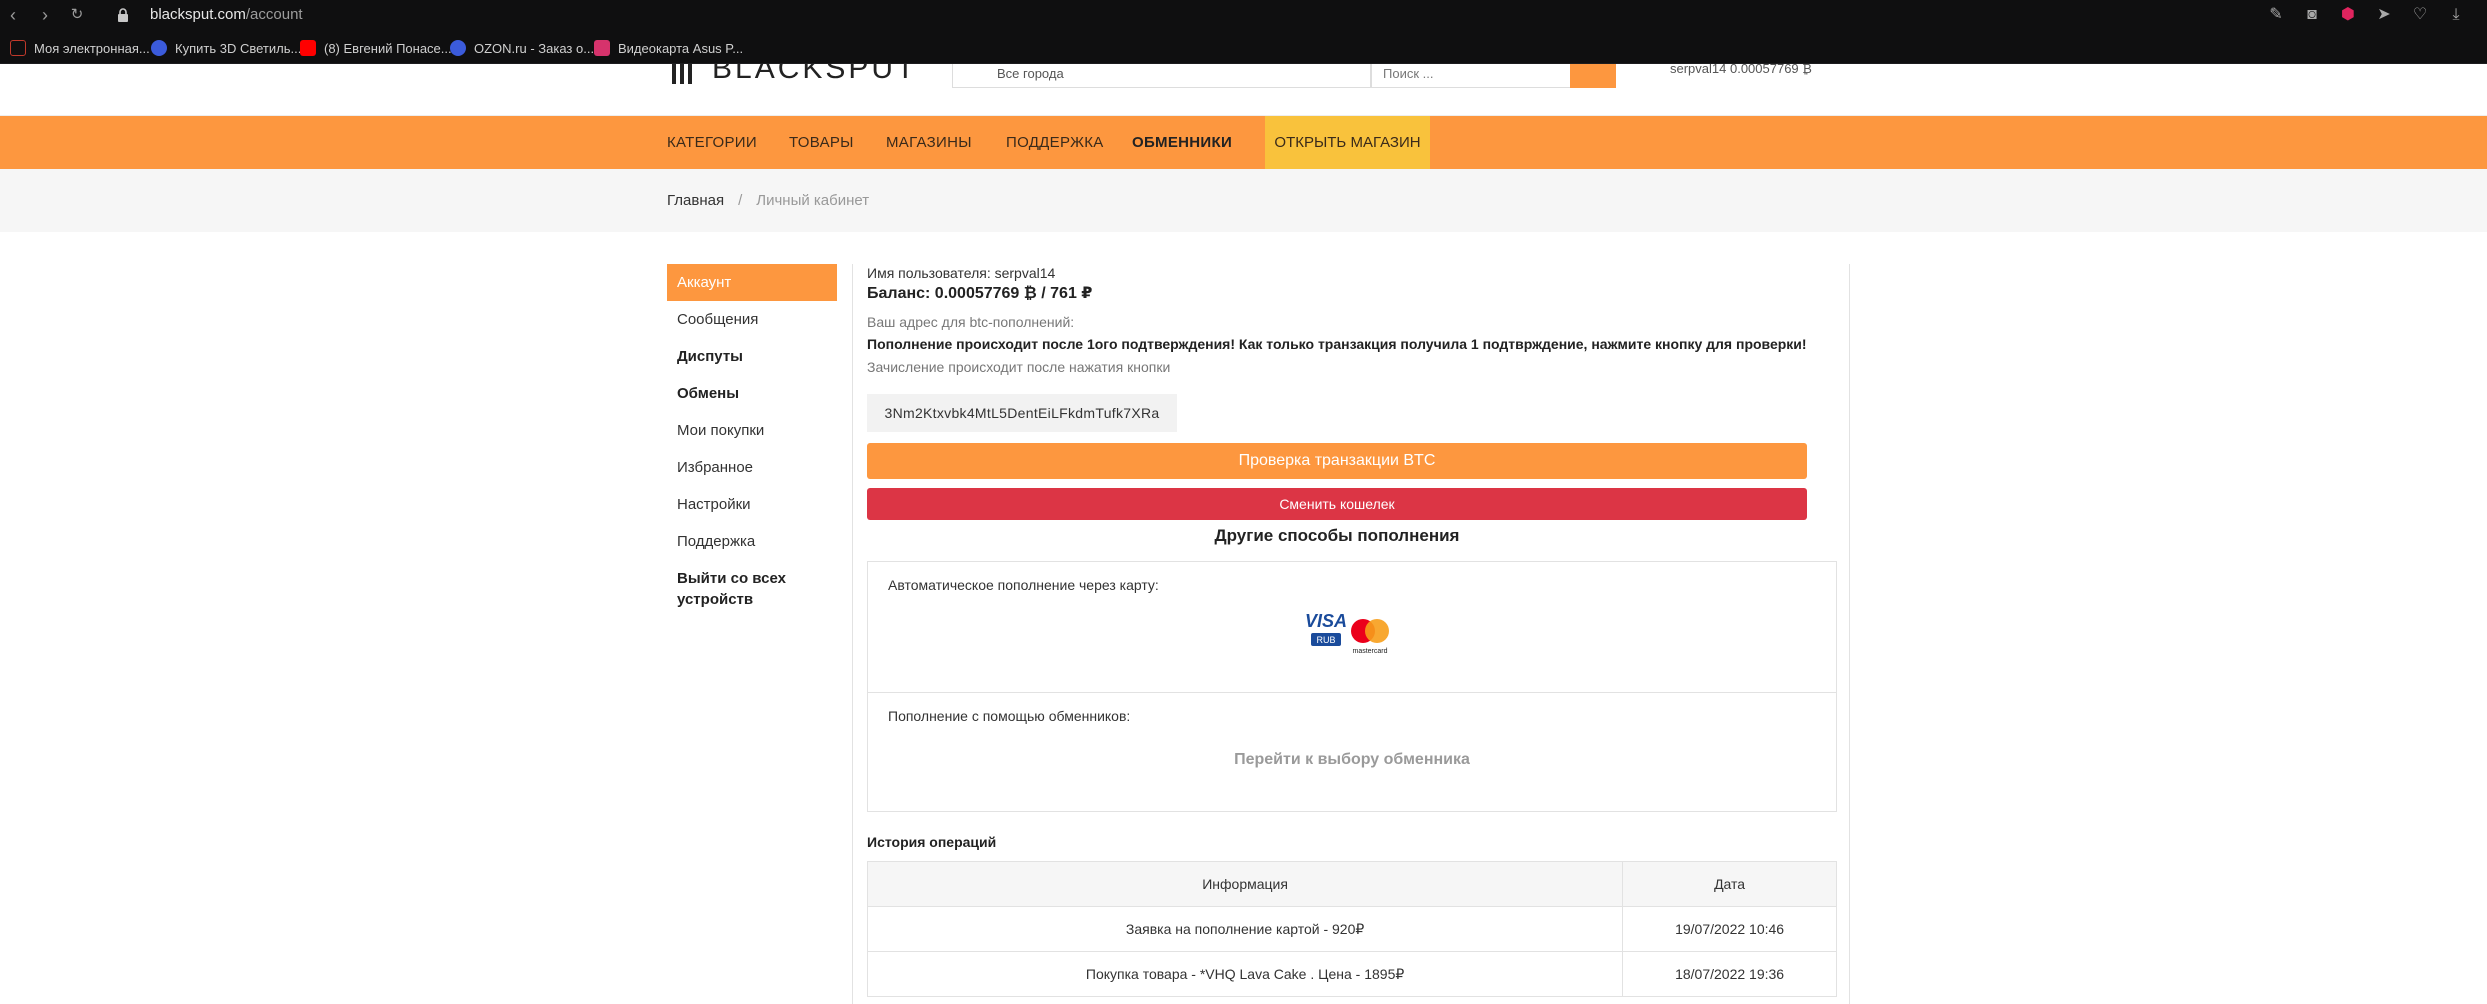 Image resolution: width=2487 pixels, height=1004 pixels. What do you see at coordinates (695, 200) in the screenshot?
I see `breadcrumb-home: Главная` at bounding box center [695, 200].